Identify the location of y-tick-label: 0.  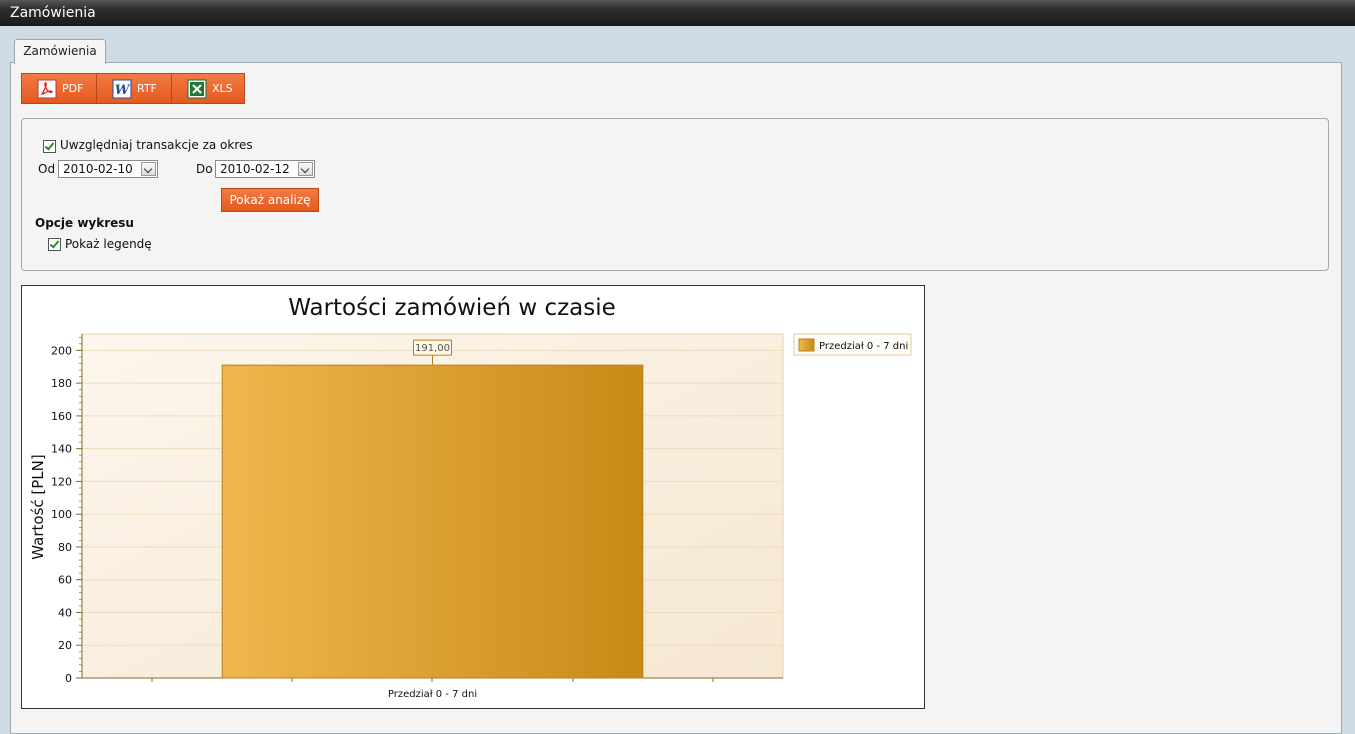
(68, 678).